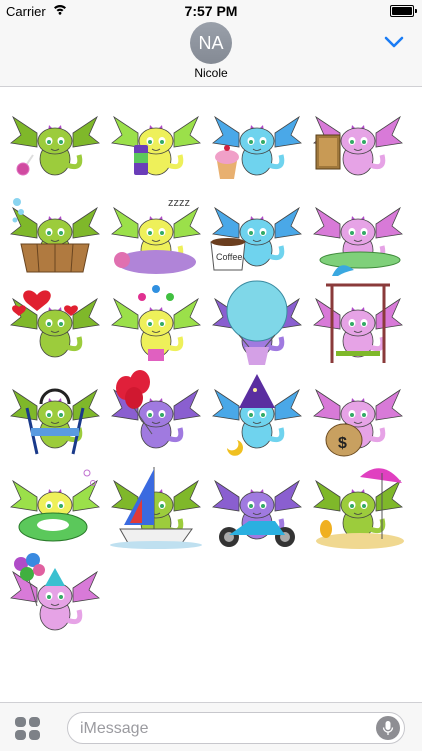 Image resolution: width=422 pixels, height=751 pixels. I want to click on purple-dragon-hot-air-balloon-sticker, so click(257, 322).